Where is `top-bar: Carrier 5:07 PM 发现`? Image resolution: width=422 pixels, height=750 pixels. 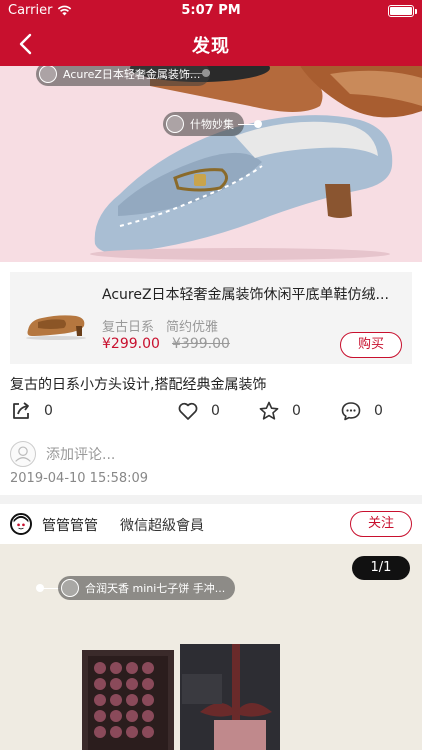 top-bar: Carrier 5:07 PM 发现 is located at coordinates (211, 33).